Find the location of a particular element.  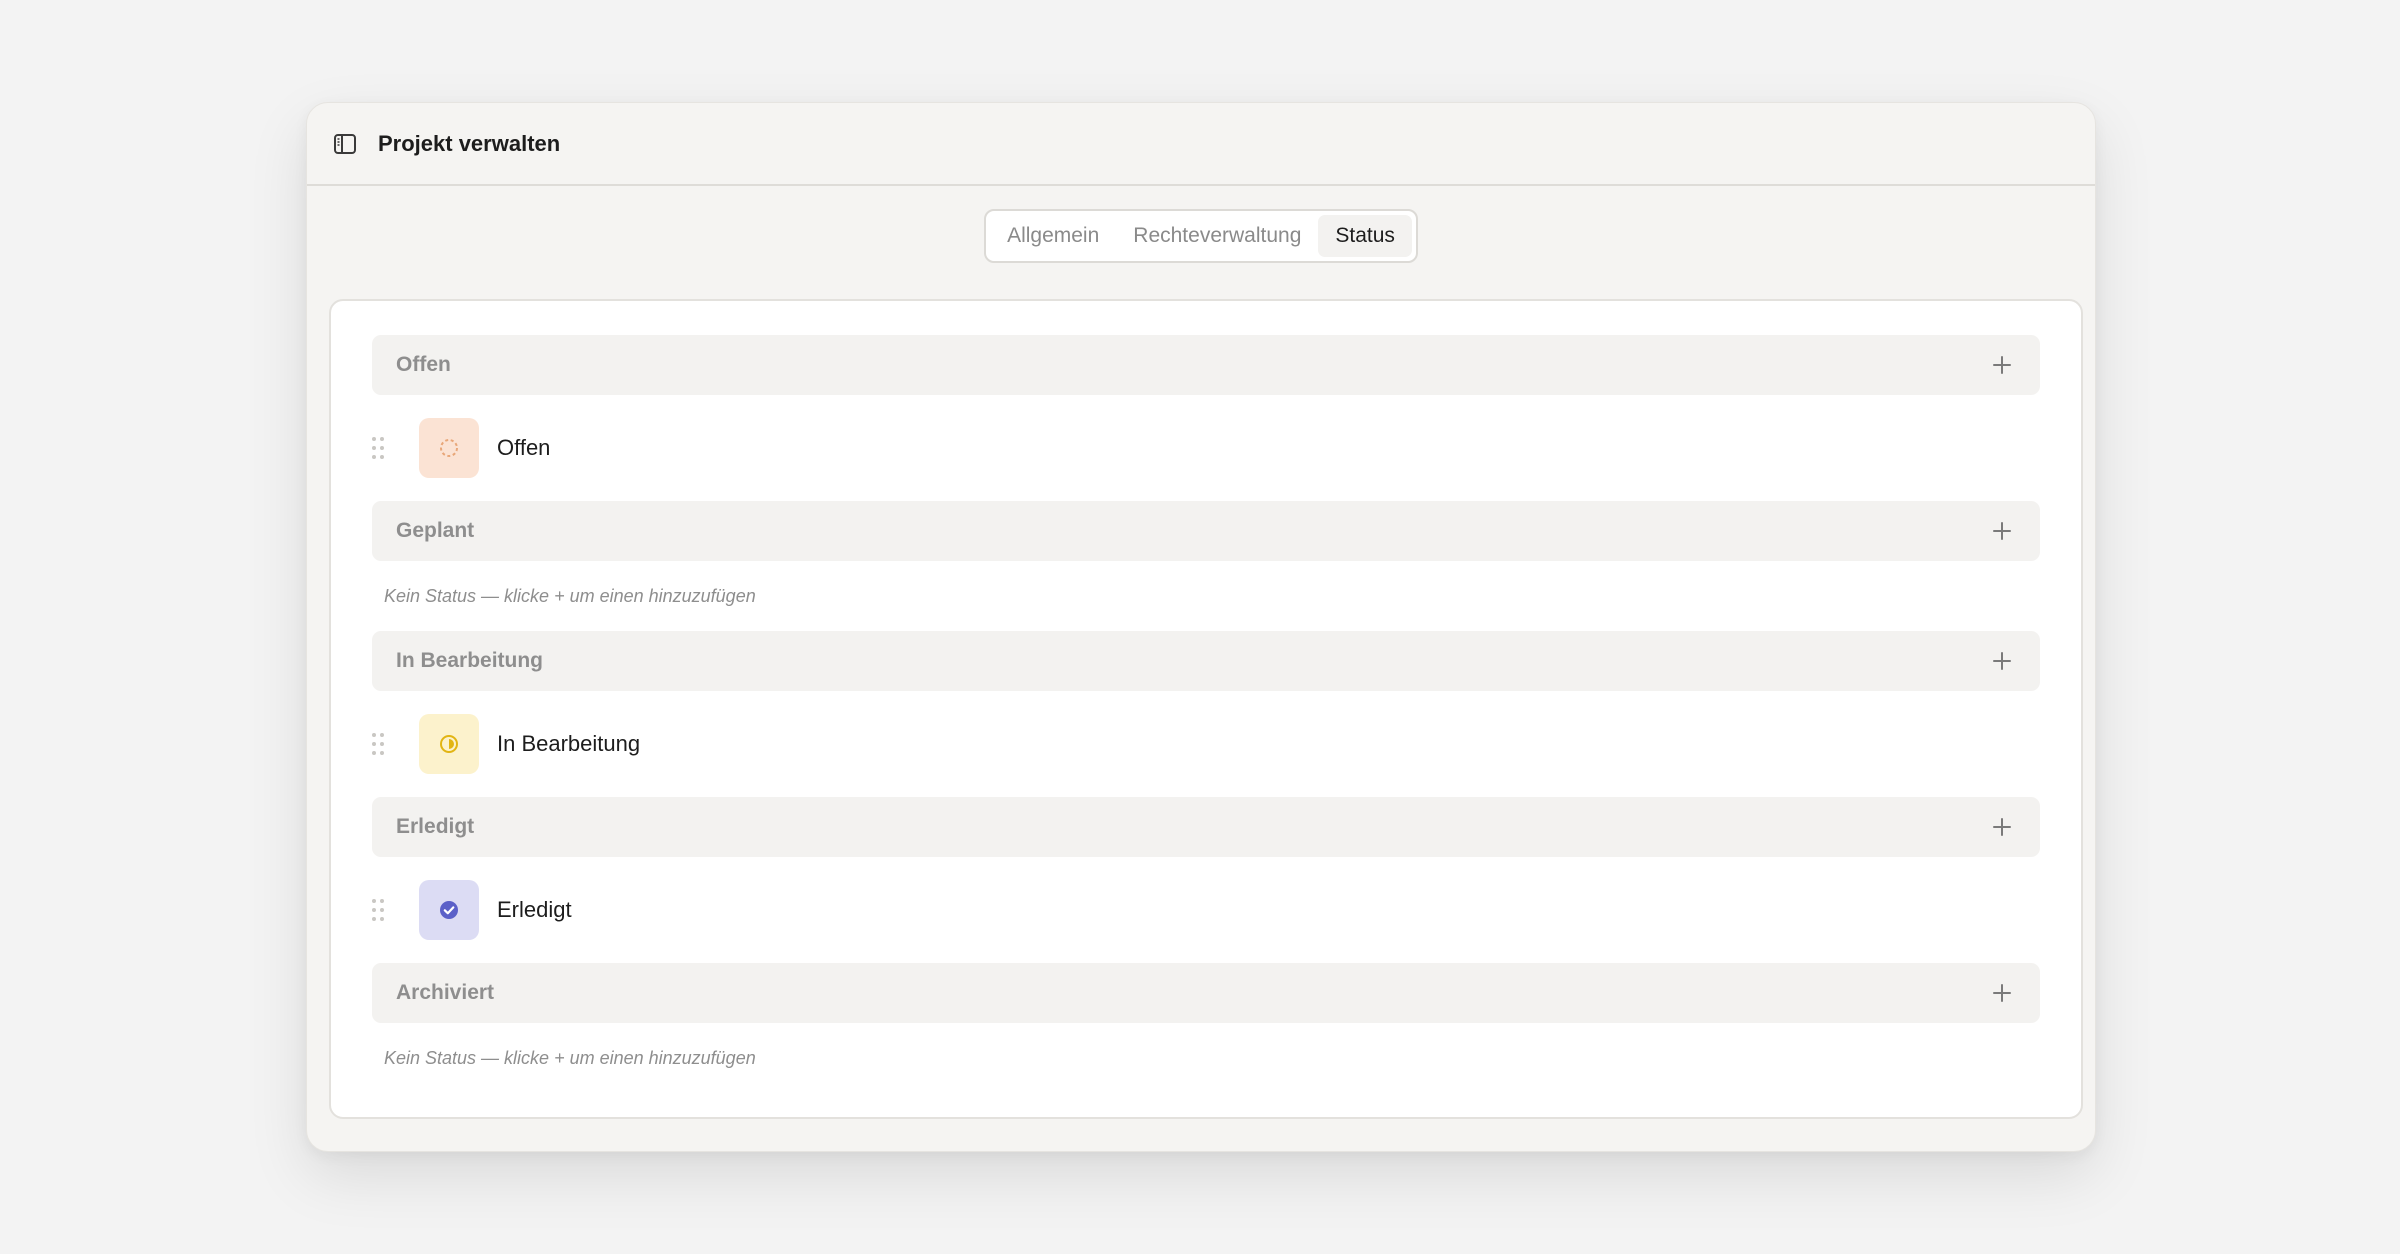

tab-rechteverwaltung: Rechteverwaltung is located at coordinates (1217, 236).